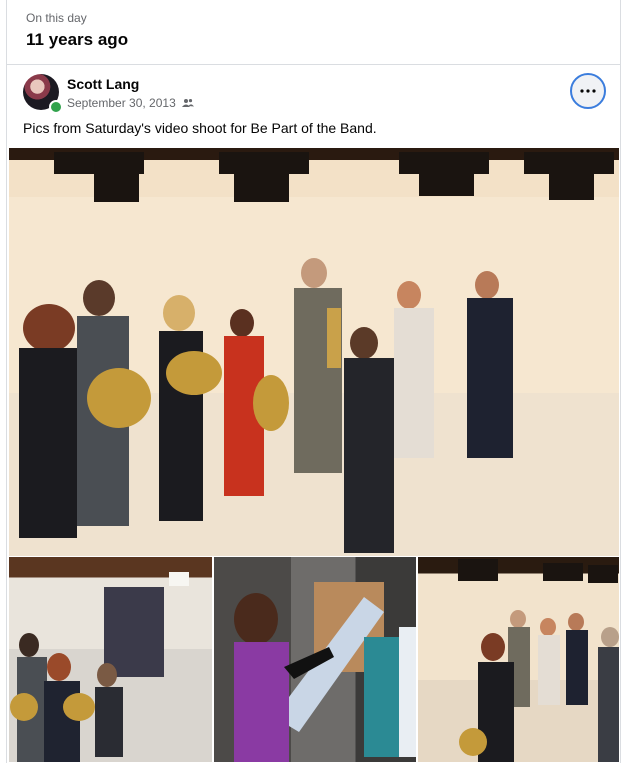 The height and width of the screenshot is (763, 623). What do you see at coordinates (77, 39) in the screenshot?
I see `memory-years-ago: 11 years ago` at bounding box center [77, 39].